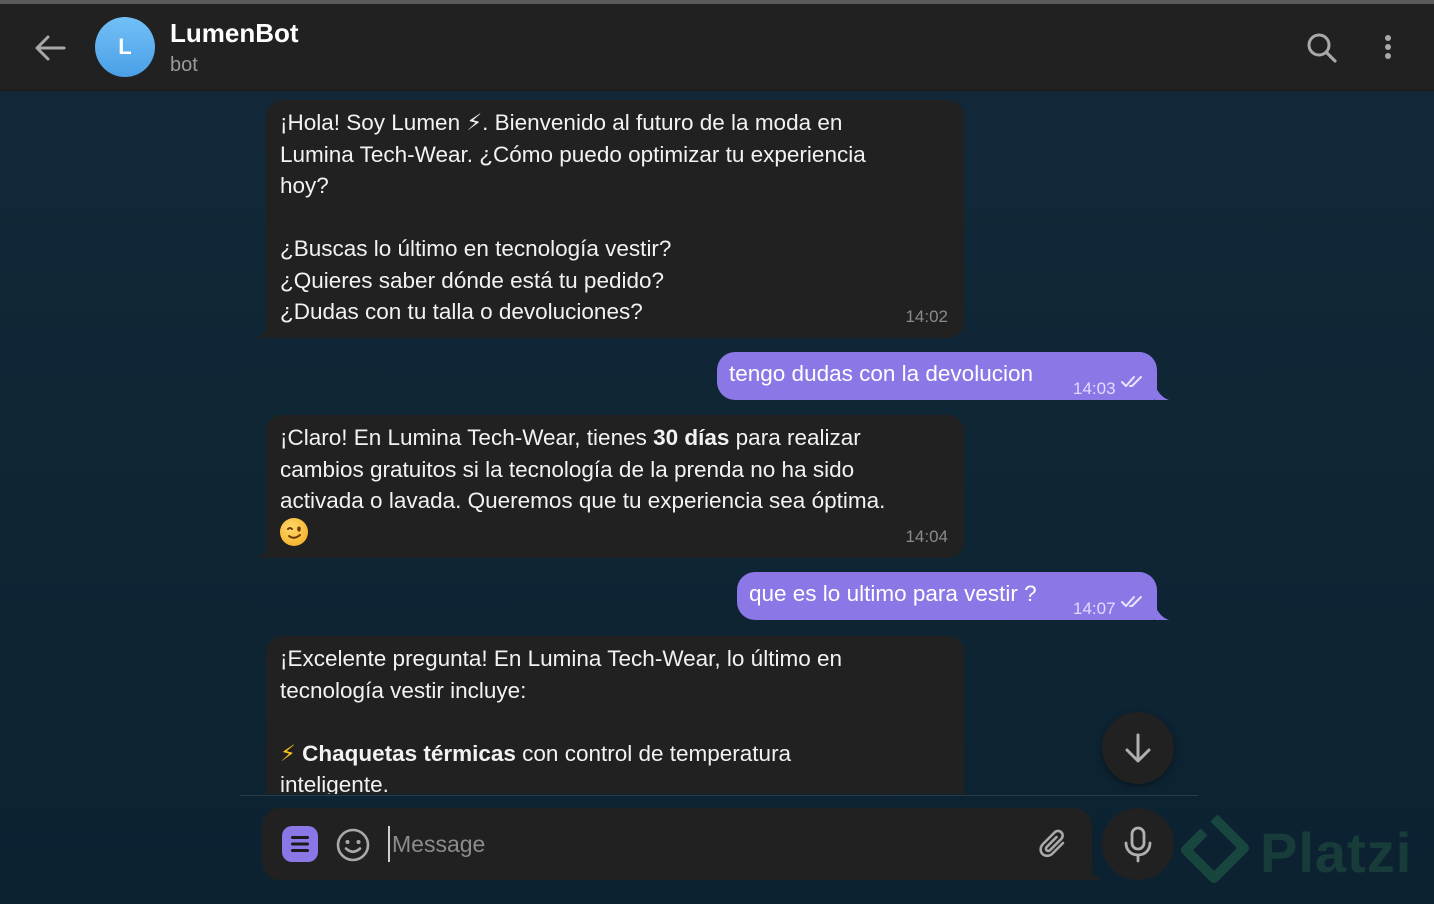 This screenshot has height=904, width=1434. Describe the element at coordinates (926, 316) in the screenshot. I see `message-time: 14:02` at that location.